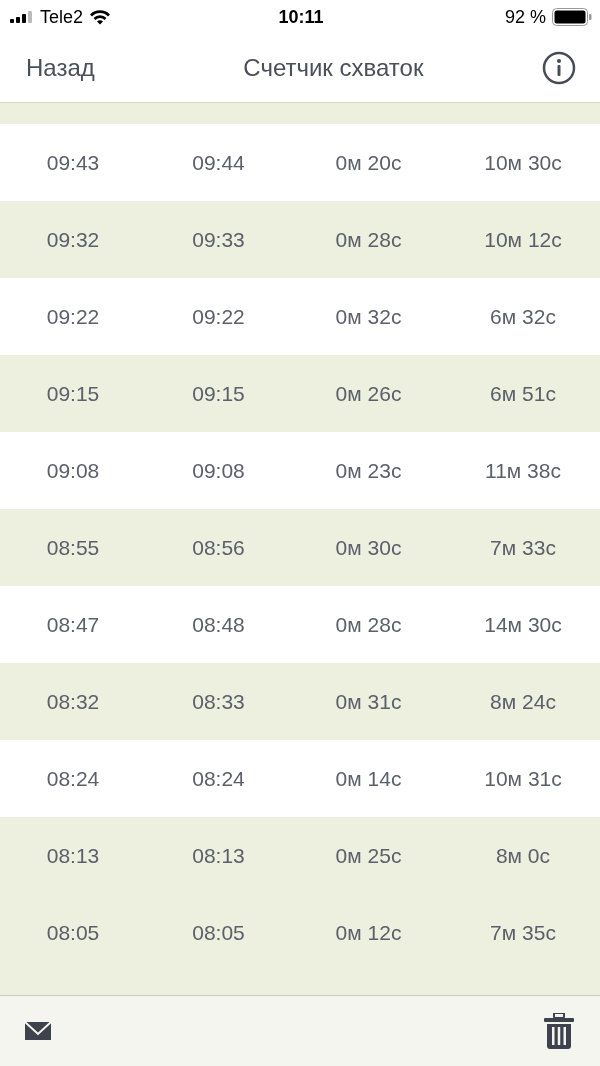 This screenshot has width=600, height=1066. What do you see at coordinates (368, 316) in the screenshot?
I see `table-cell: 0м 32с` at bounding box center [368, 316].